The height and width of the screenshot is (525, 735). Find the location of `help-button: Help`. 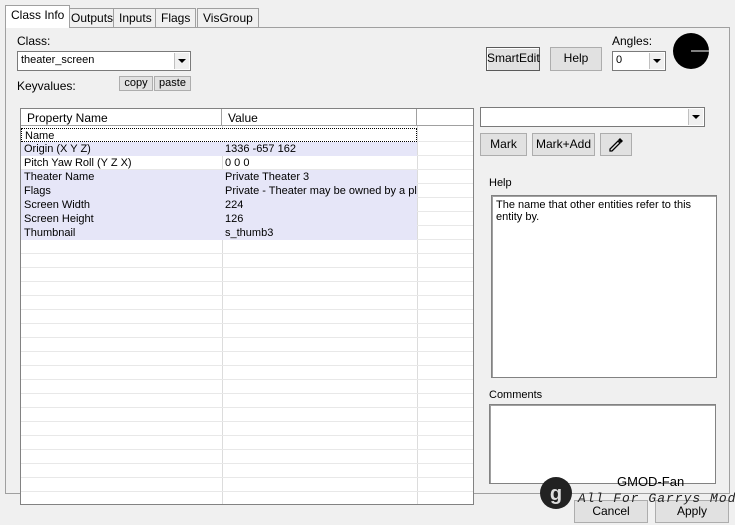

help-button: Help is located at coordinates (576, 59).